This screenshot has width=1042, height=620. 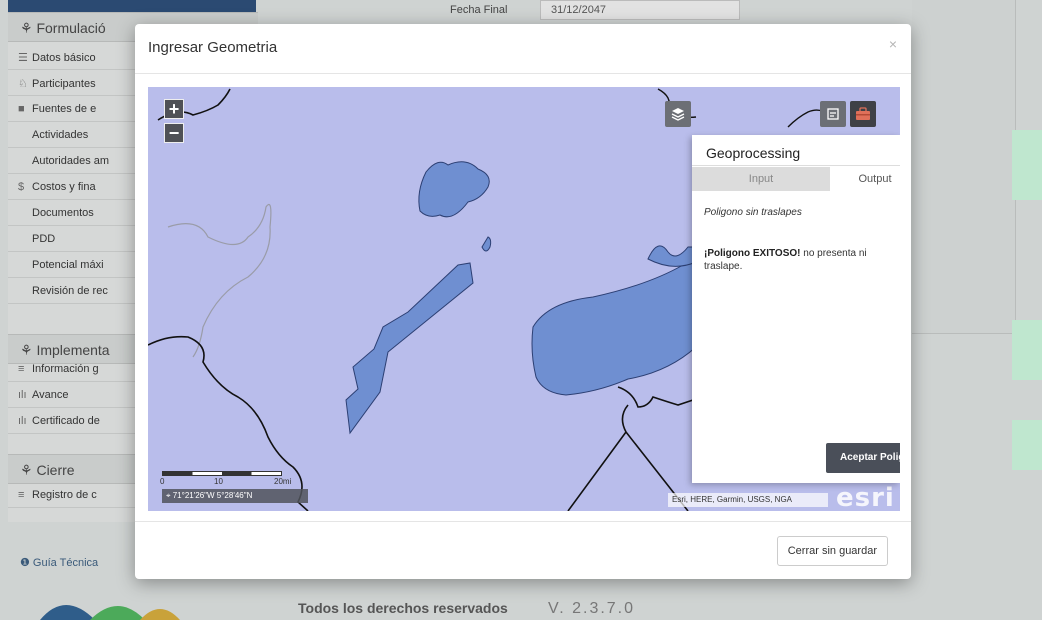 I want to click on close-icon: ×, so click(x=893, y=44).